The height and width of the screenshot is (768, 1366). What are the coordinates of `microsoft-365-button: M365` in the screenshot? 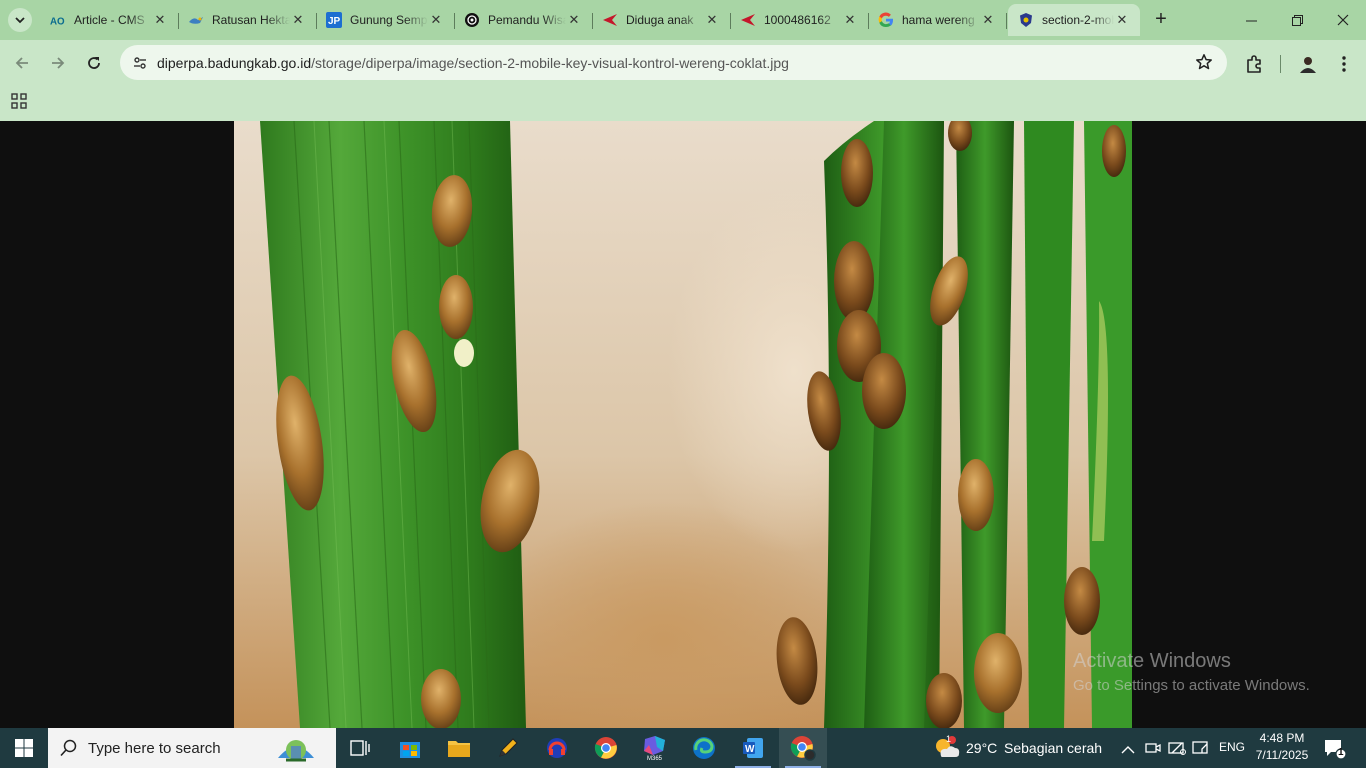 It's located at (655, 748).